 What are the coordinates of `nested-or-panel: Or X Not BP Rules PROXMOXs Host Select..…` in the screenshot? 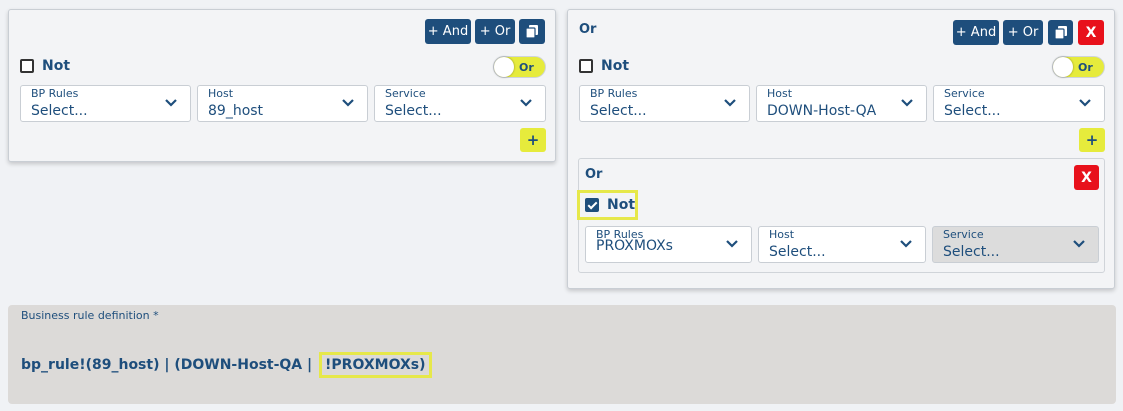 It's located at (841, 215).